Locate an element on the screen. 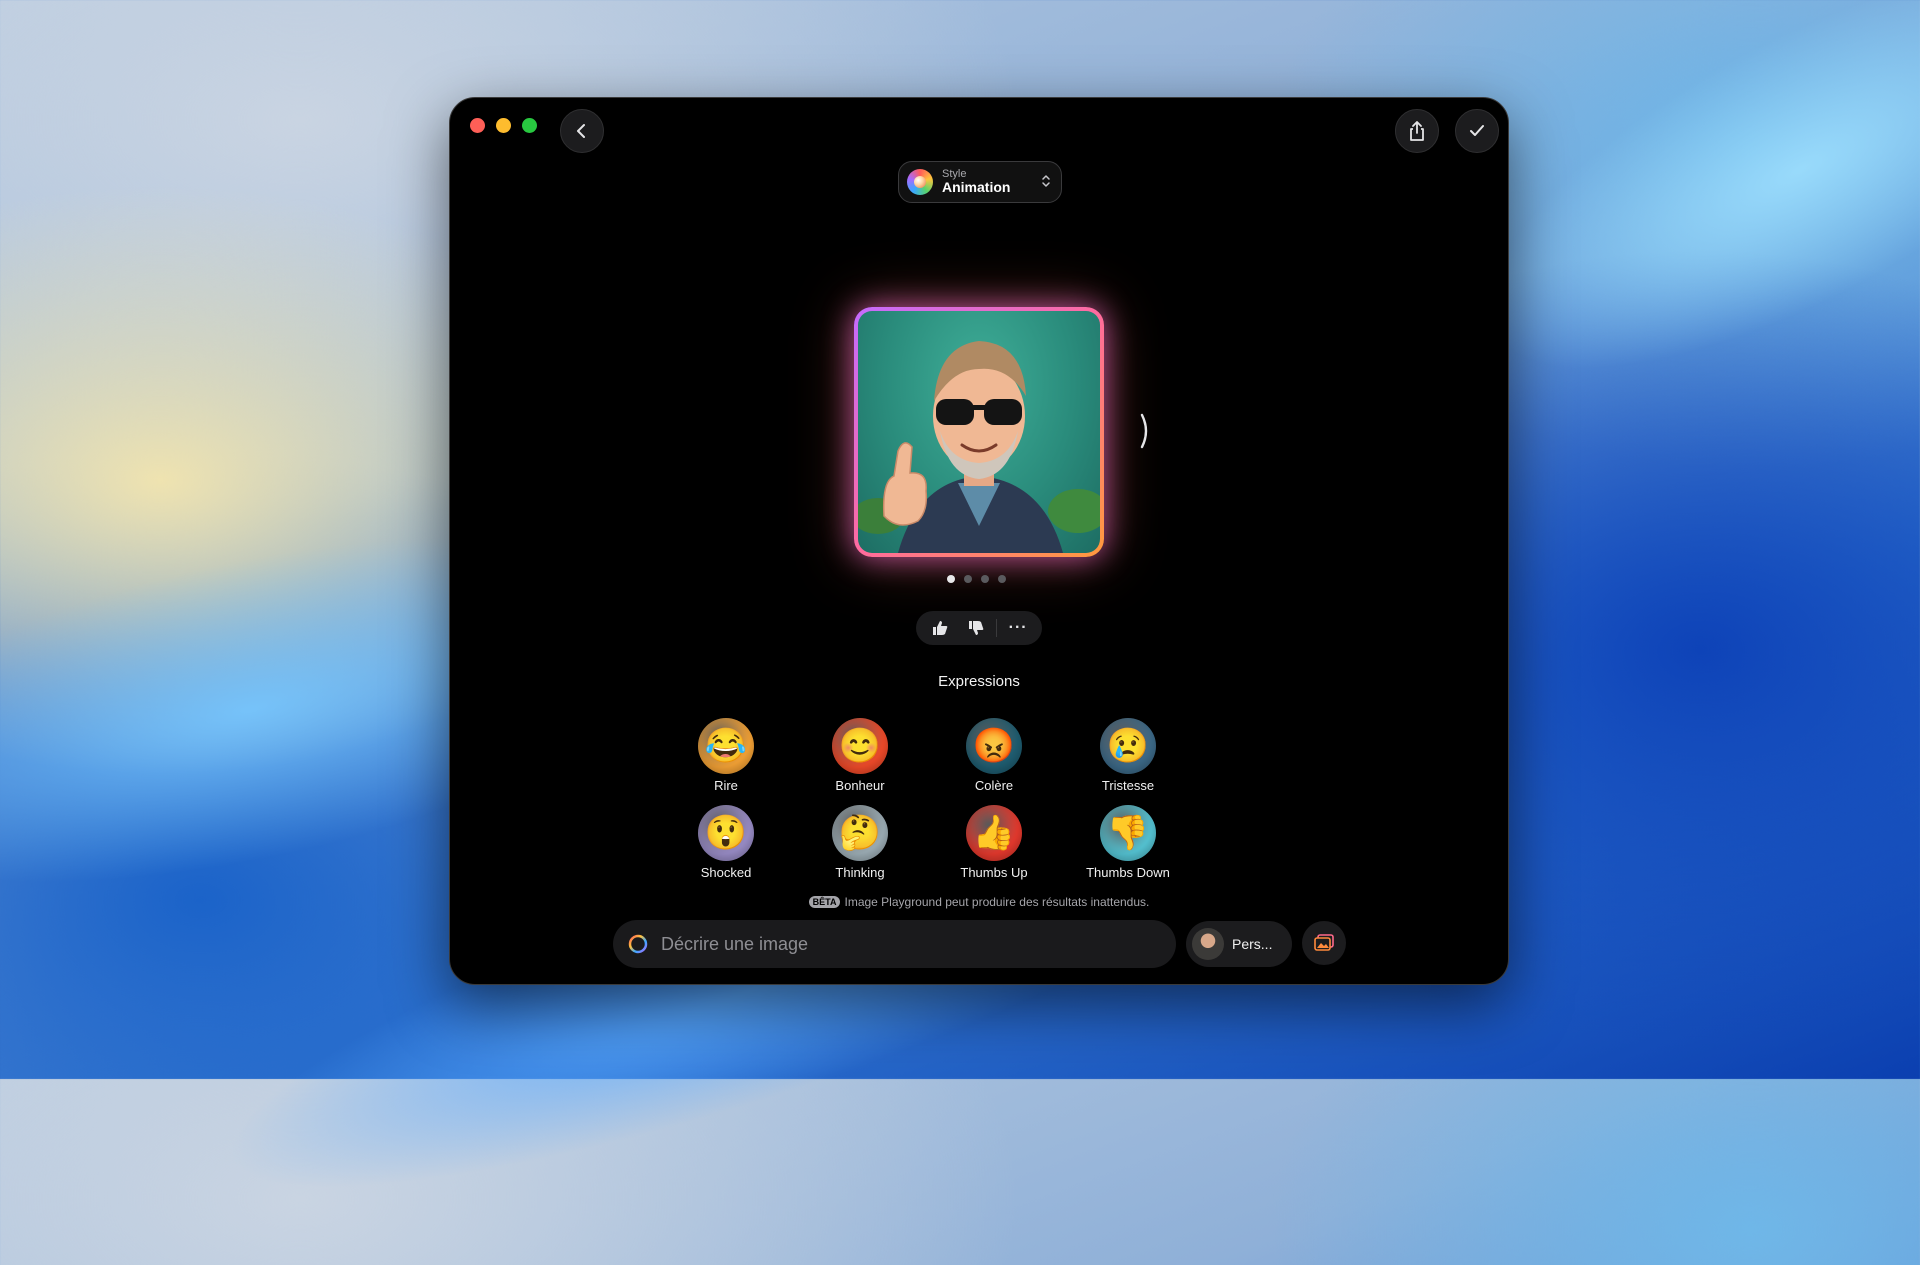 The width and height of the screenshot is (1920, 1265). expression-item: 👎 Thumbs Down is located at coordinates (1128, 842).